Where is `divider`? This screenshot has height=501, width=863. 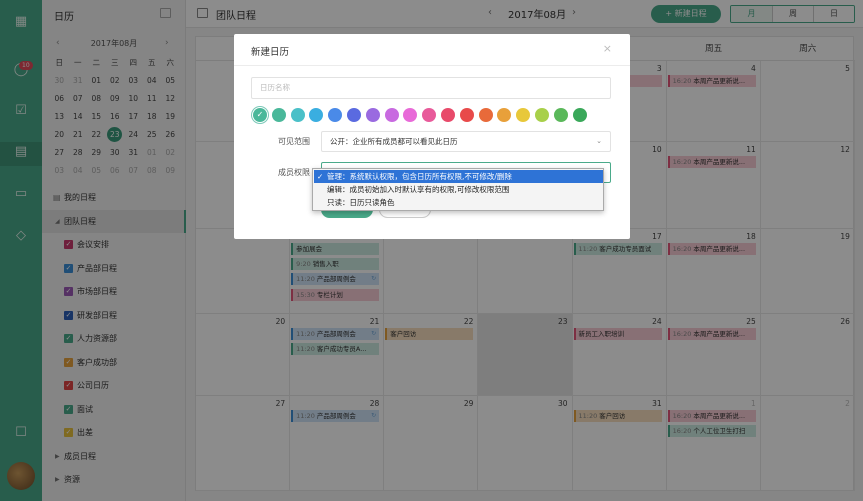 divider is located at coordinates (432, 65).